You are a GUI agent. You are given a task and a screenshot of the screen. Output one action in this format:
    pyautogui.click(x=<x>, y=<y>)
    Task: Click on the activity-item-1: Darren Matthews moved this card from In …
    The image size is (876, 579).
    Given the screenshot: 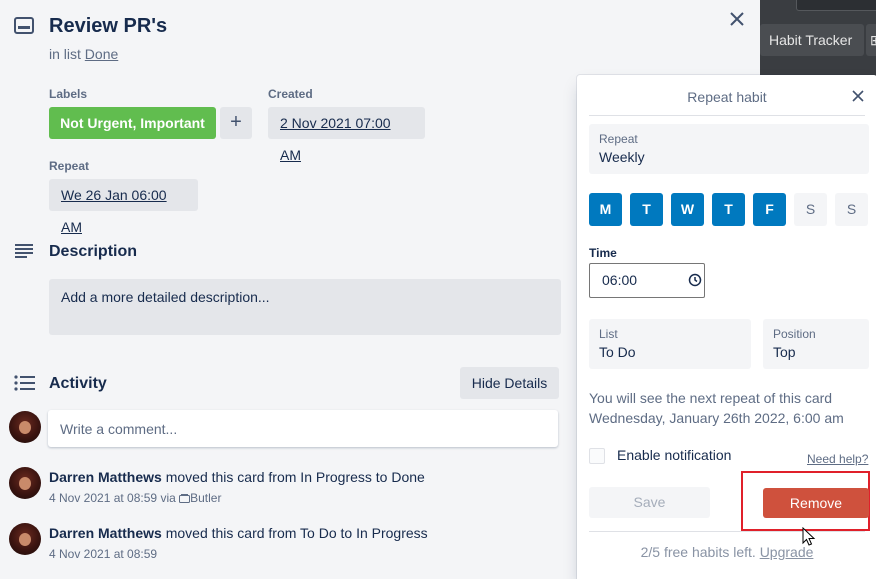 What is the action you would take?
    pyautogui.click(x=237, y=477)
    